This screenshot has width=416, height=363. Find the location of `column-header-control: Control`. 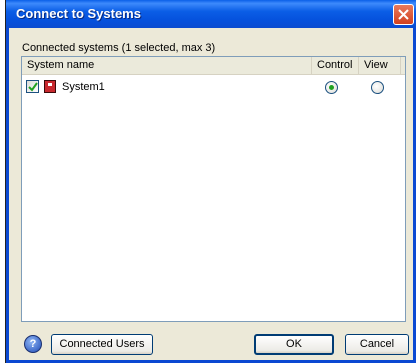

column-header-control: Control is located at coordinates (335, 66).